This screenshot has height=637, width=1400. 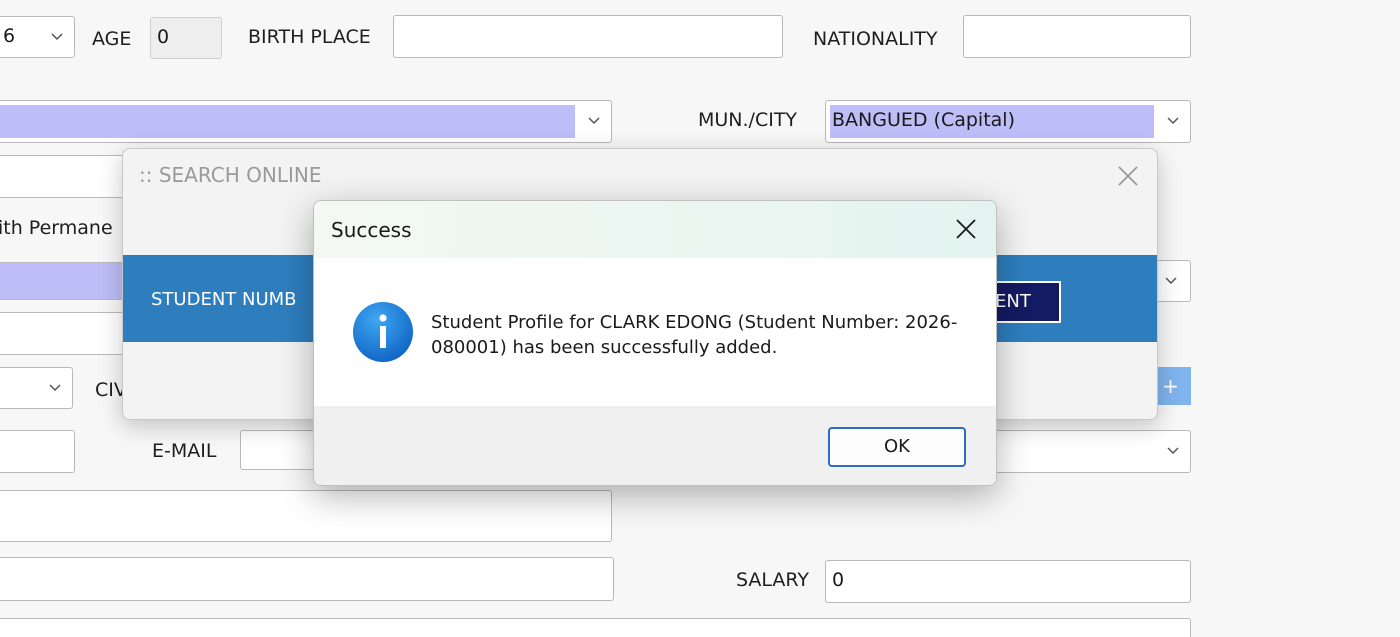 What do you see at coordinates (65, 176) in the screenshot?
I see `barangay-field` at bounding box center [65, 176].